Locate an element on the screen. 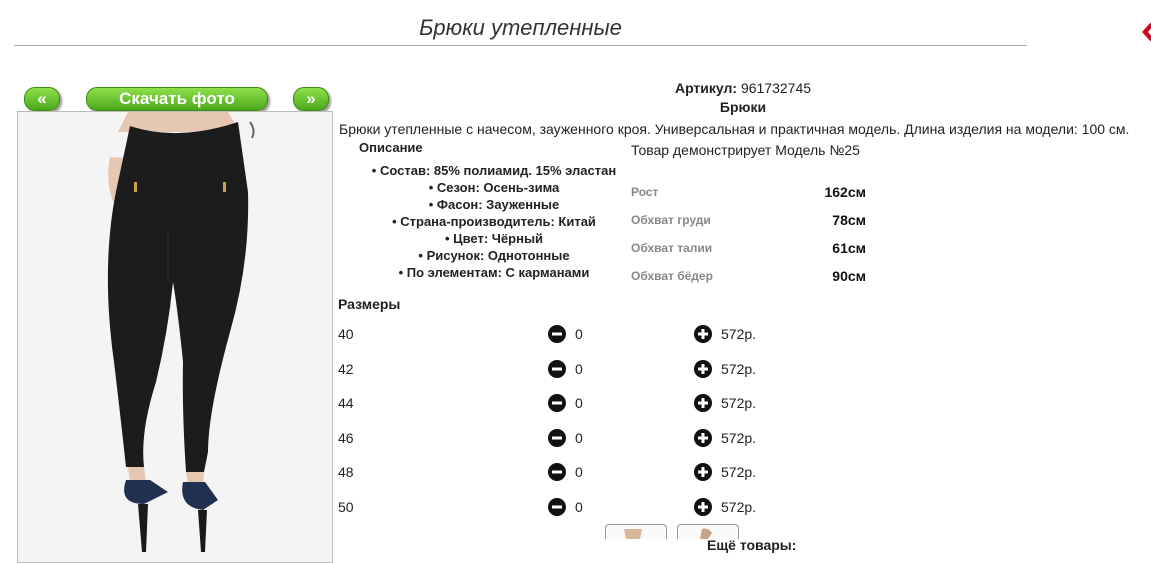  size-row: 48 0 572р. is located at coordinates (558, 473).